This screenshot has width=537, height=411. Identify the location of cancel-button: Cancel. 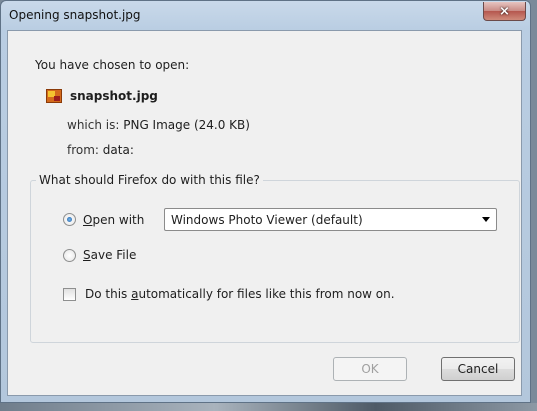
(478, 369).